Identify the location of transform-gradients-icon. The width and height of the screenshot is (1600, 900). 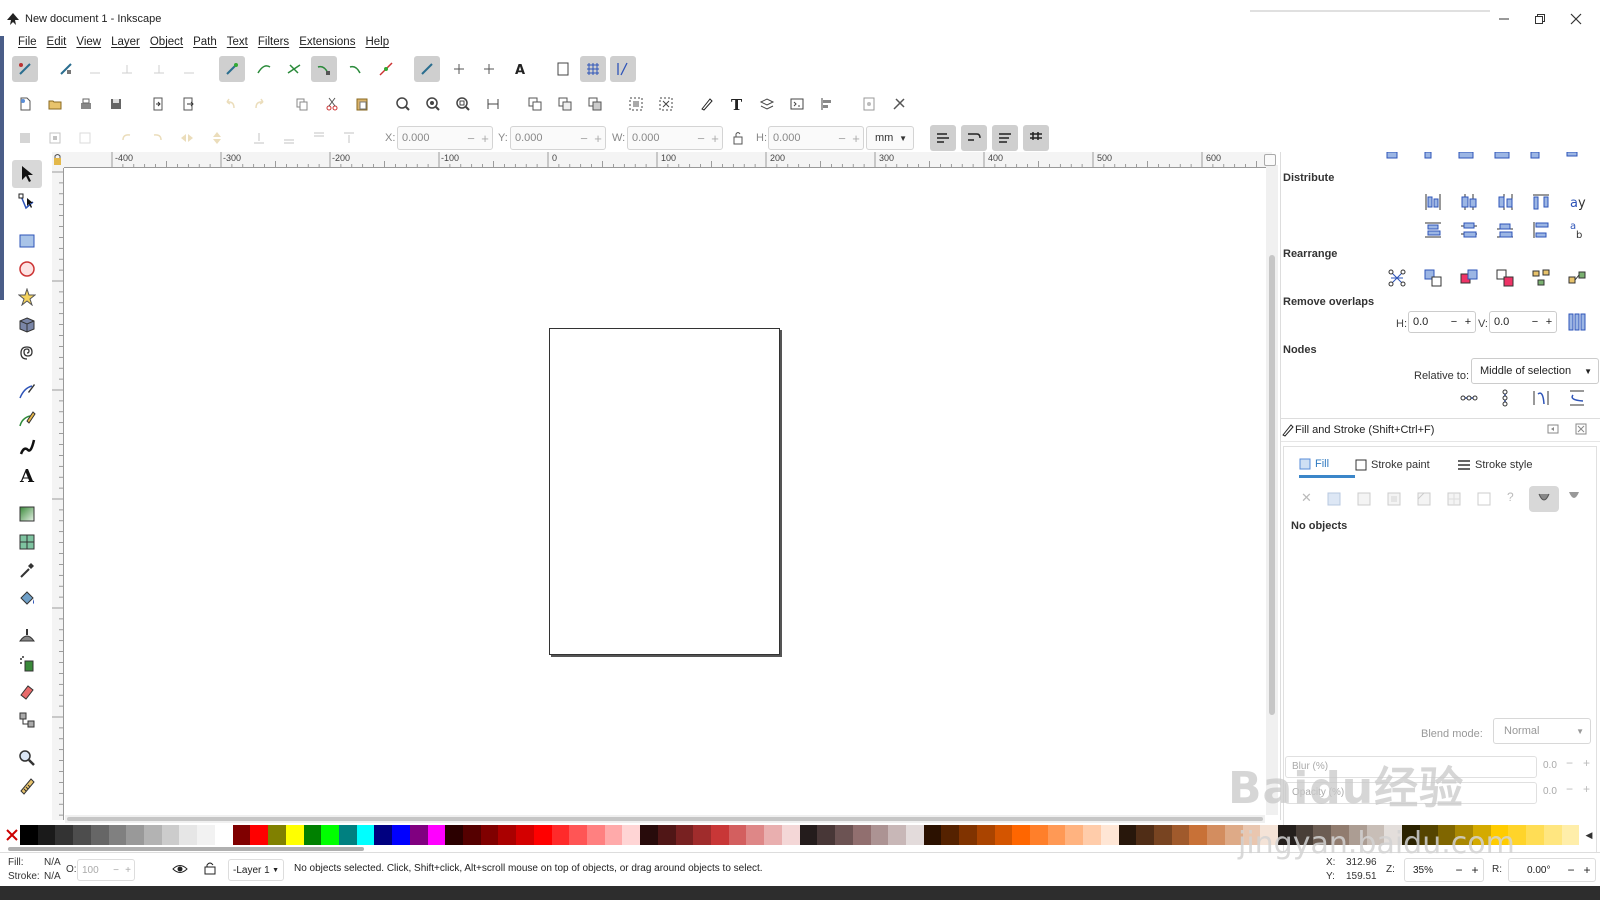
(1005, 138).